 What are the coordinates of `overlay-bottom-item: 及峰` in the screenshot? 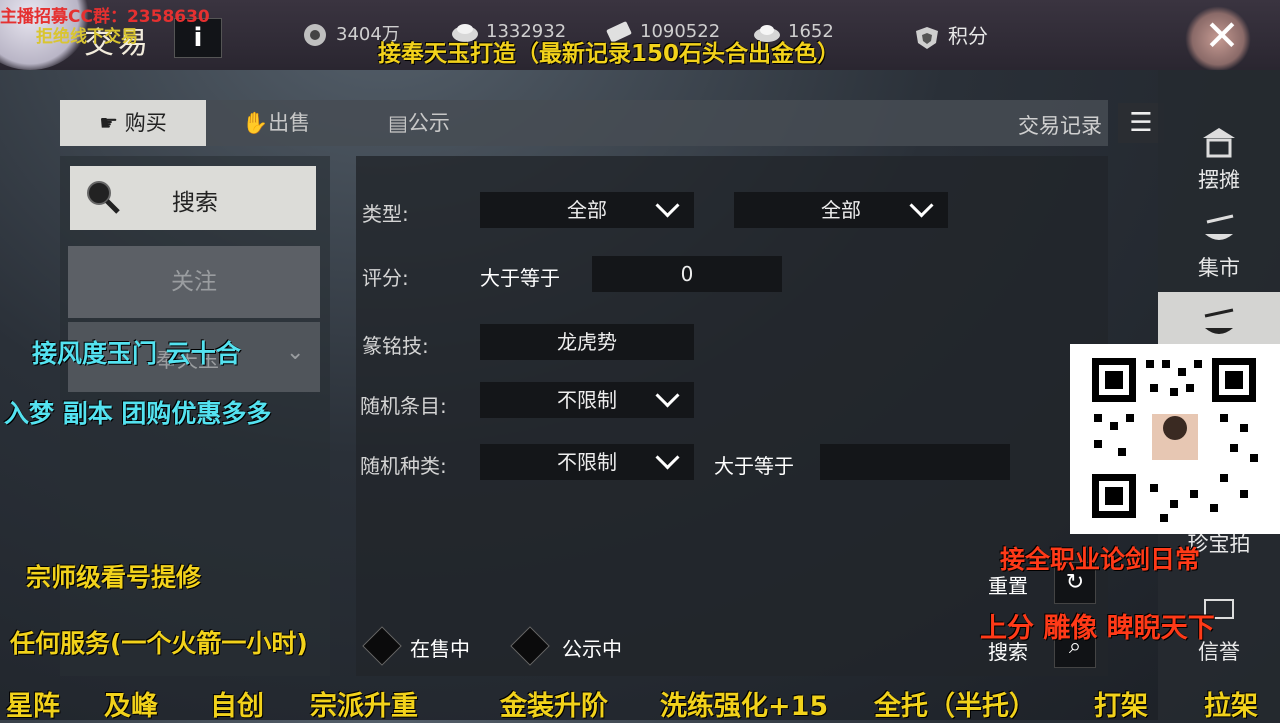 It's located at (131, 706).